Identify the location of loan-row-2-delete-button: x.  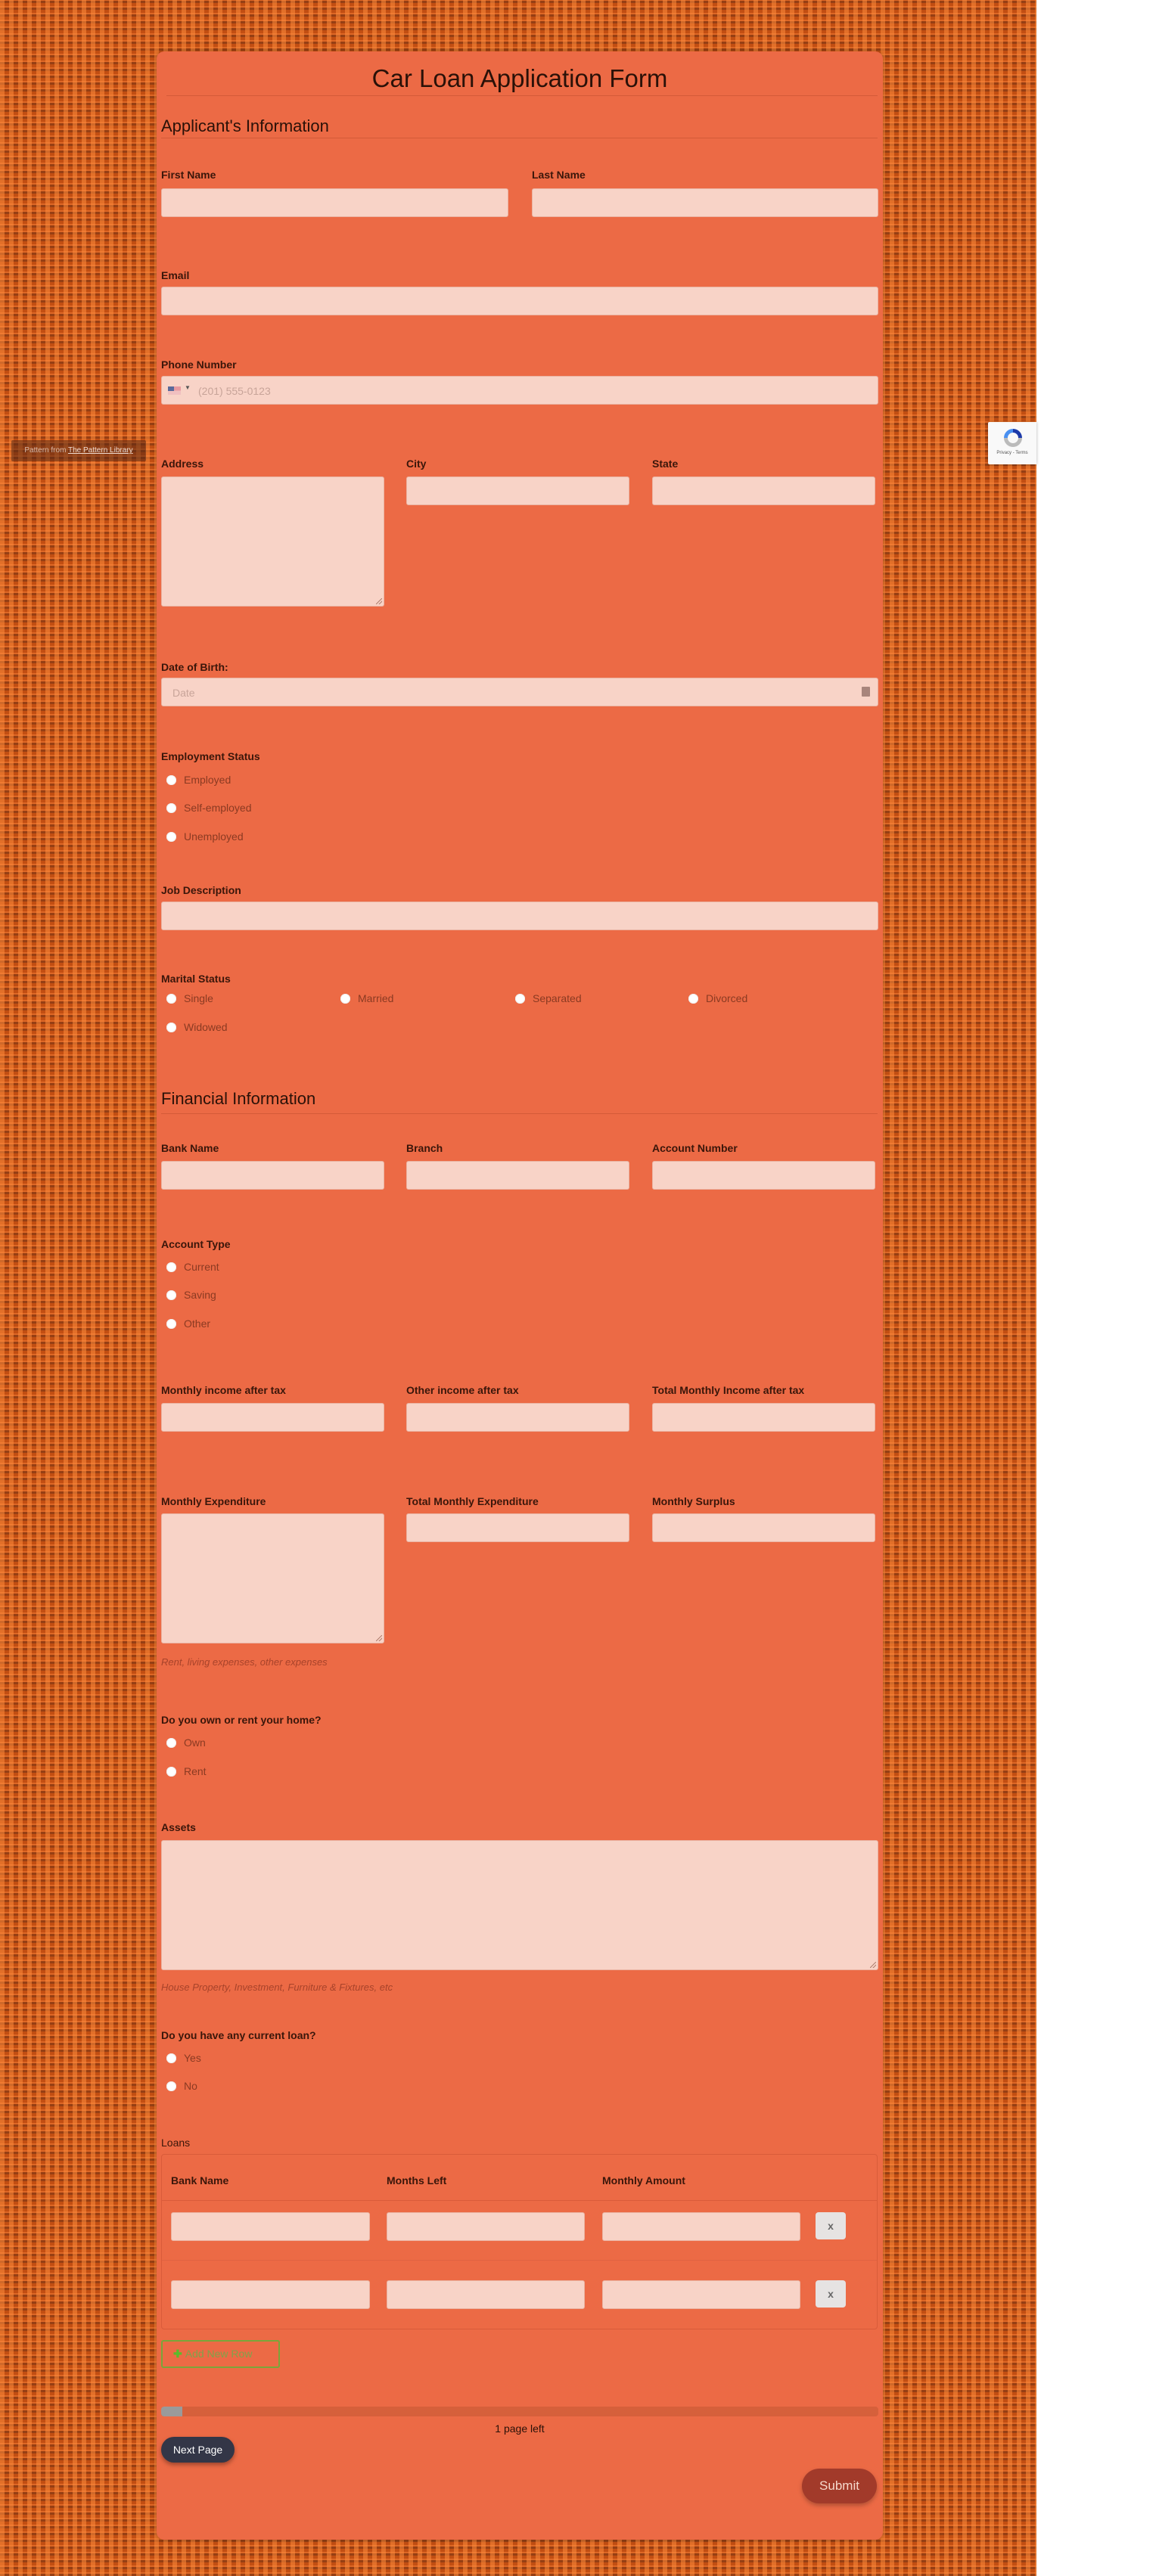
(831, 2294).